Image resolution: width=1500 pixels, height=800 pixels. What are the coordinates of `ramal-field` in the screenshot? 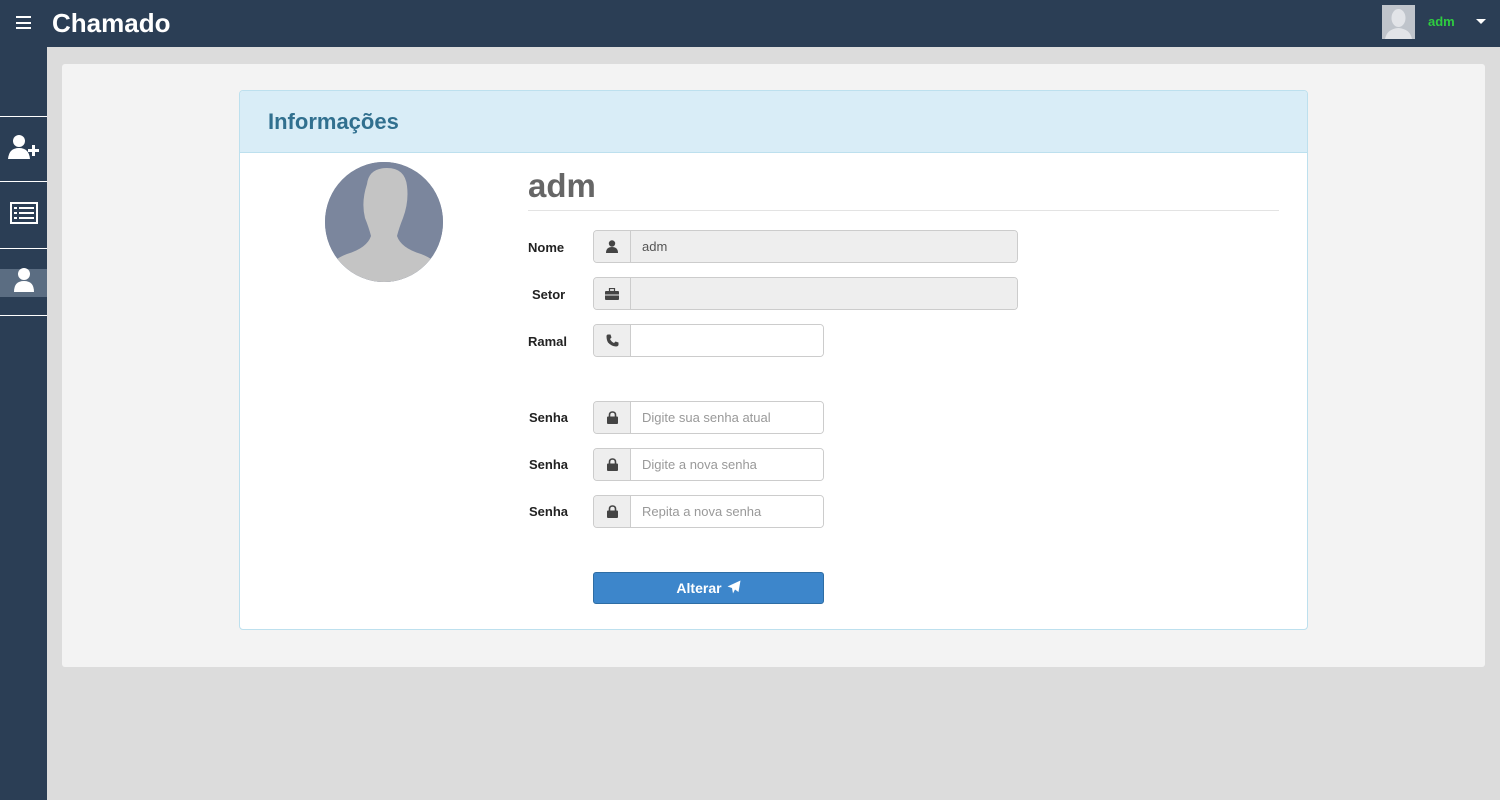 It's located at (727, 340).